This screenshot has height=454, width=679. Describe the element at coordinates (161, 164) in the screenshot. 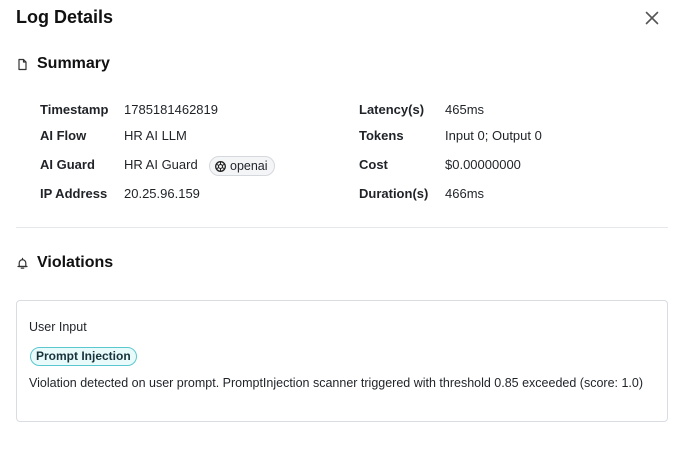

I see `ai-guard-value: HR AI Guard` at that location.